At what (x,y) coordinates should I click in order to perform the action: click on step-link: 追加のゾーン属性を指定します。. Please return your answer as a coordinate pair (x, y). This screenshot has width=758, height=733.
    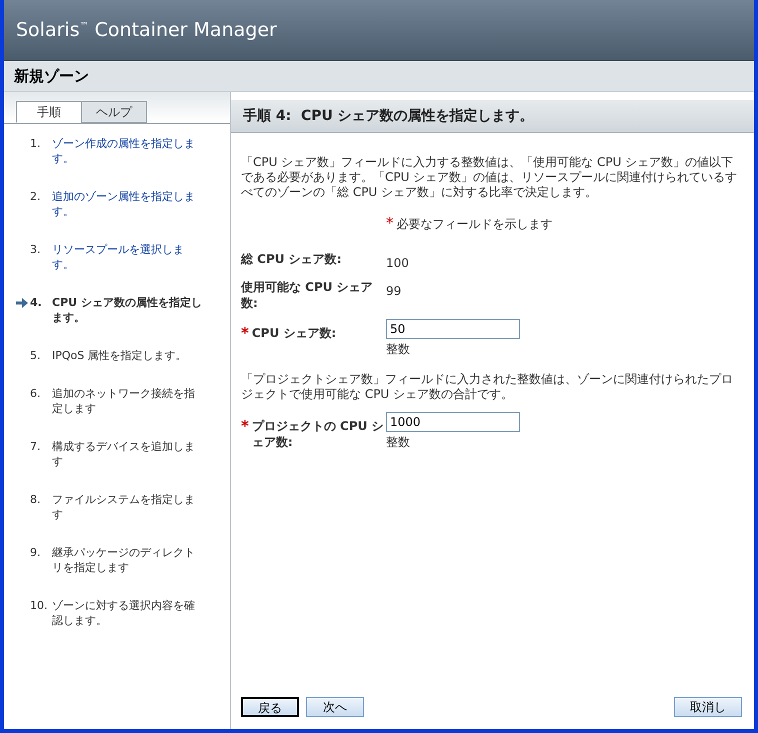
    Looking at the image, I should click on (127, 204).